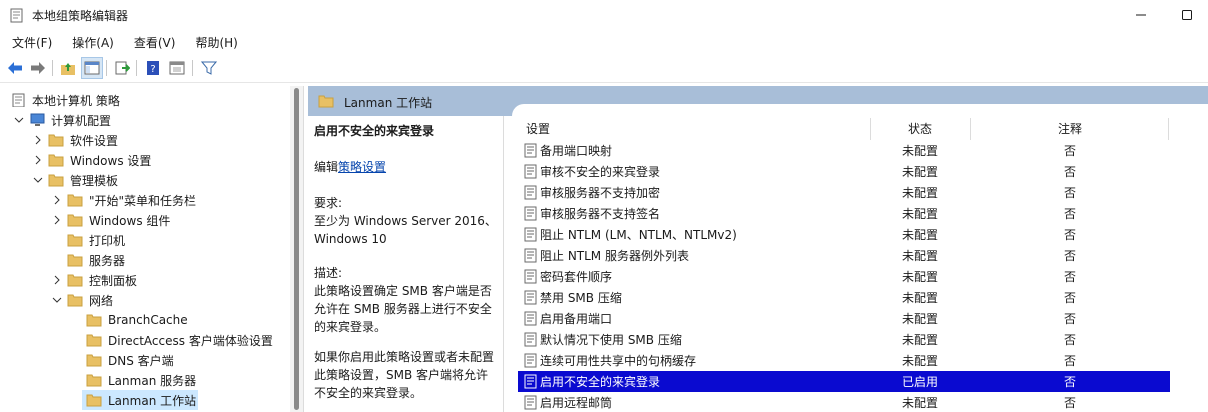  Describe the element at coordinates (844, 339) in the screenshot. I see `table-row: 默认情况下使用 SMB 压缩 未配置 否` at that location.